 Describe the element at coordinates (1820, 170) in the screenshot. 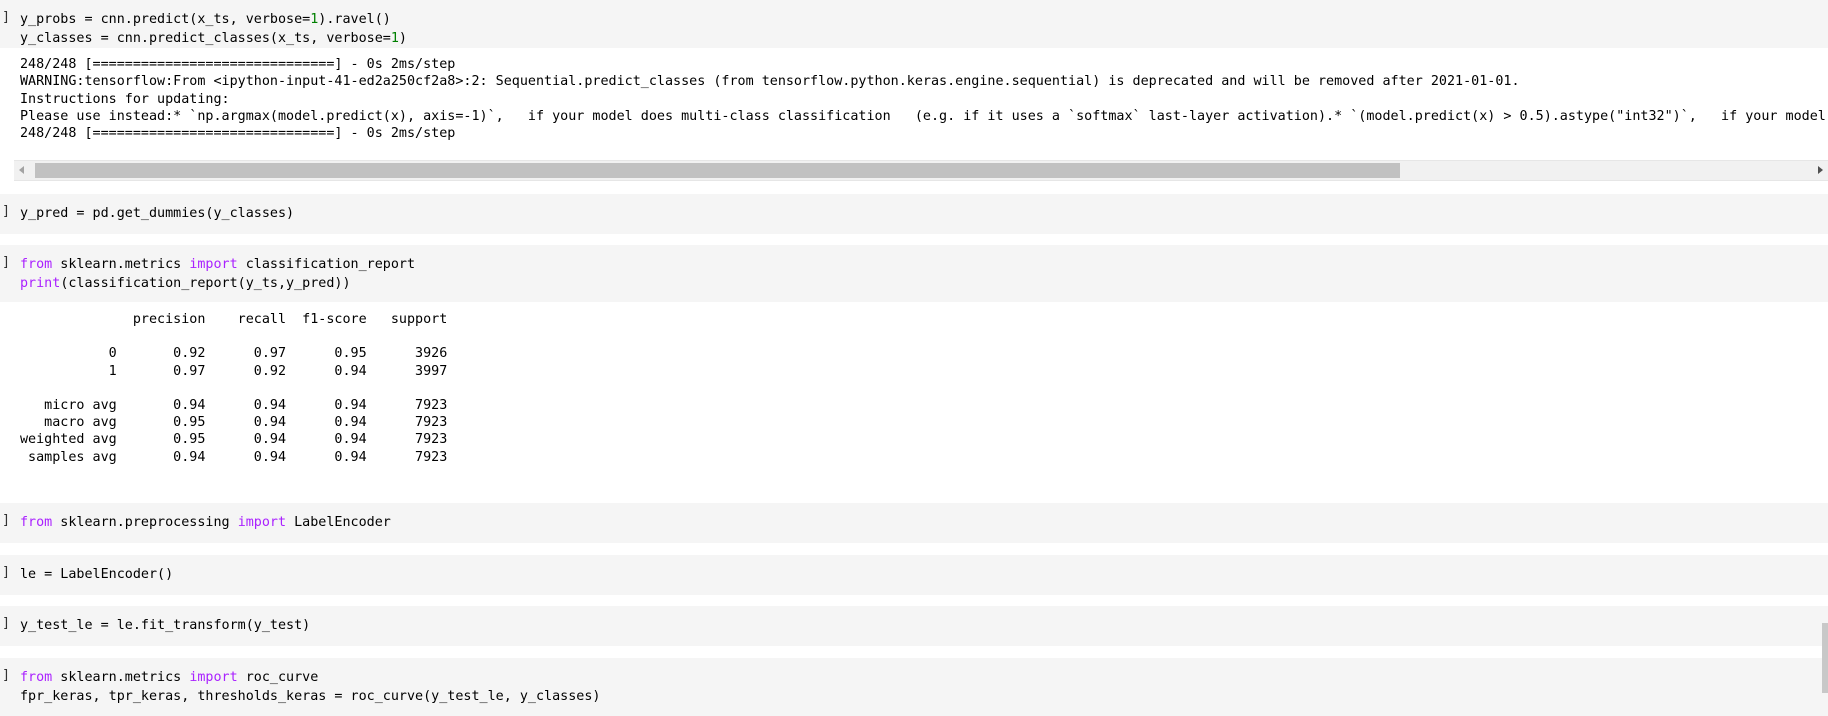

I see `chevron-right-icon` at that location.